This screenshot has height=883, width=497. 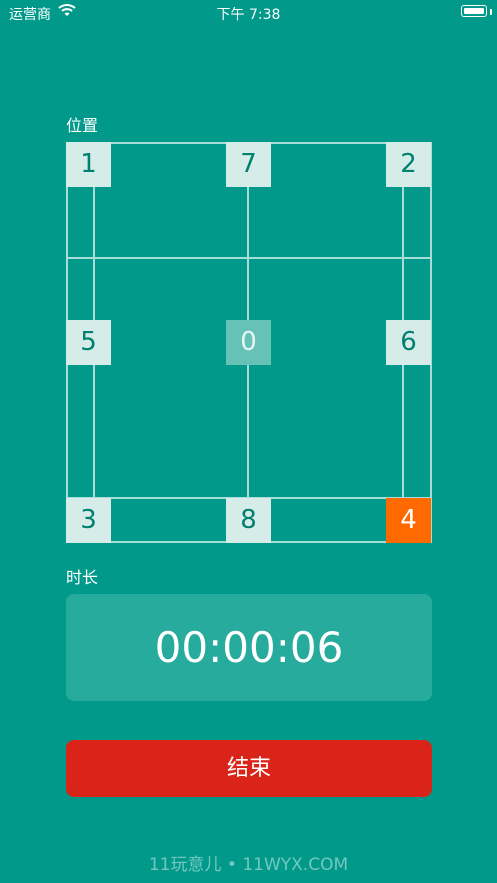 I want to click on battery-cap, so click(x=491, y=12).